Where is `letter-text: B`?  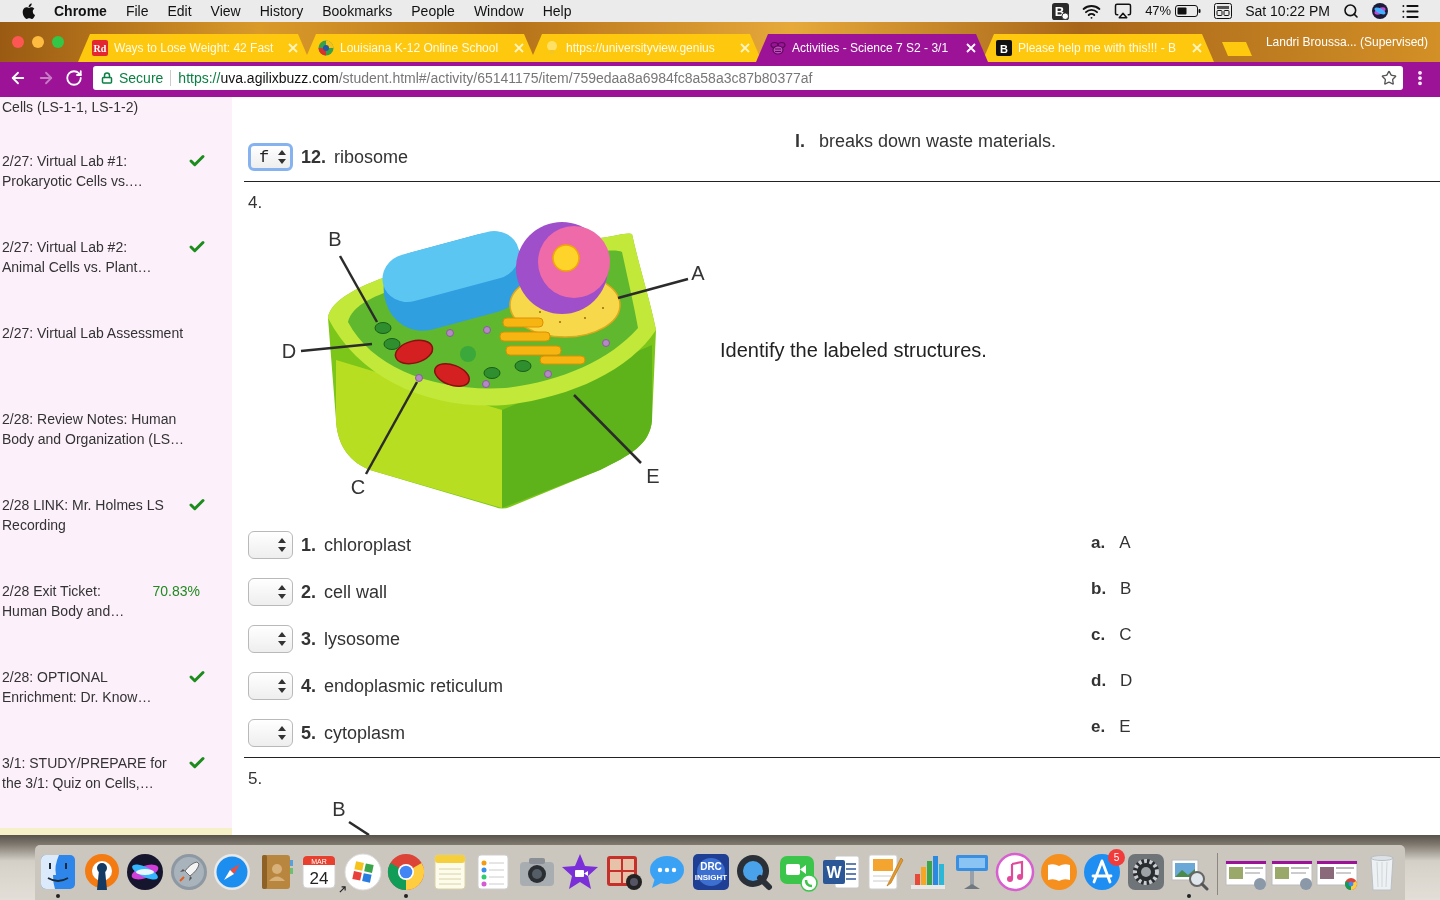 letter-text: B is located at coordinates (1059, 11).